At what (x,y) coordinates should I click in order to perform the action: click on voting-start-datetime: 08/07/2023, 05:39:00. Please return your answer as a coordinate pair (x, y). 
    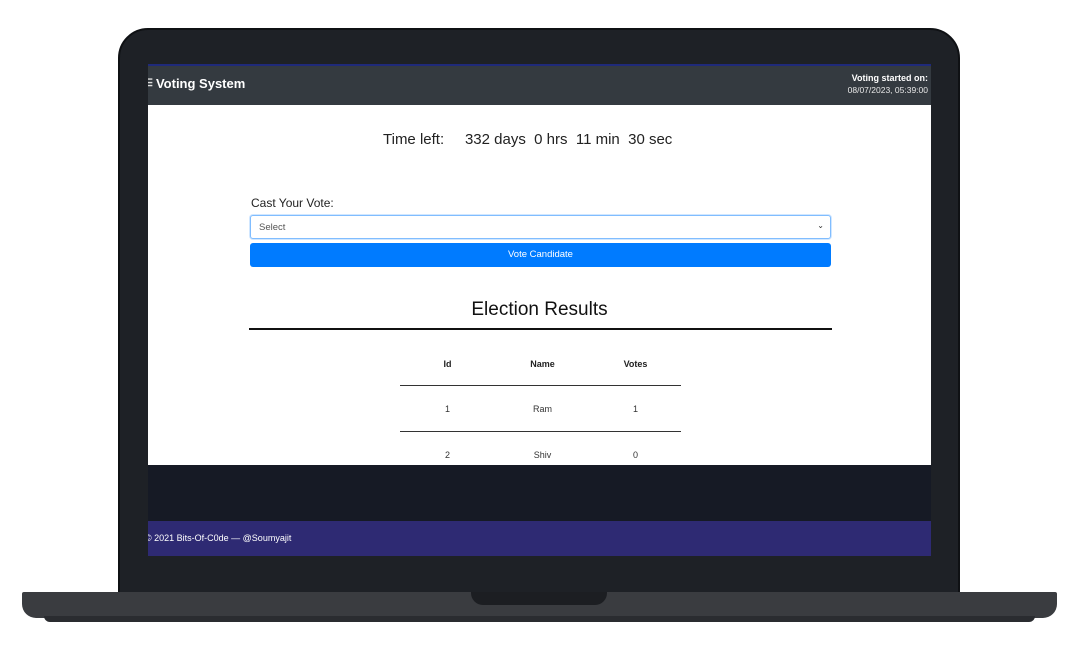
    Looking at the image, I should click on (887, 90).